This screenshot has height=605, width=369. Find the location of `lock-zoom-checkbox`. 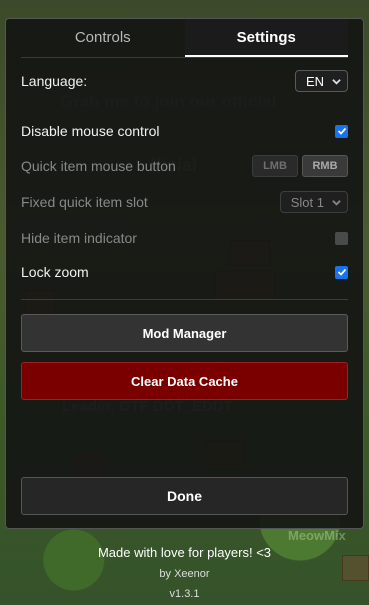

lock-zoom-checkbox is located at coordinates (341, 272).